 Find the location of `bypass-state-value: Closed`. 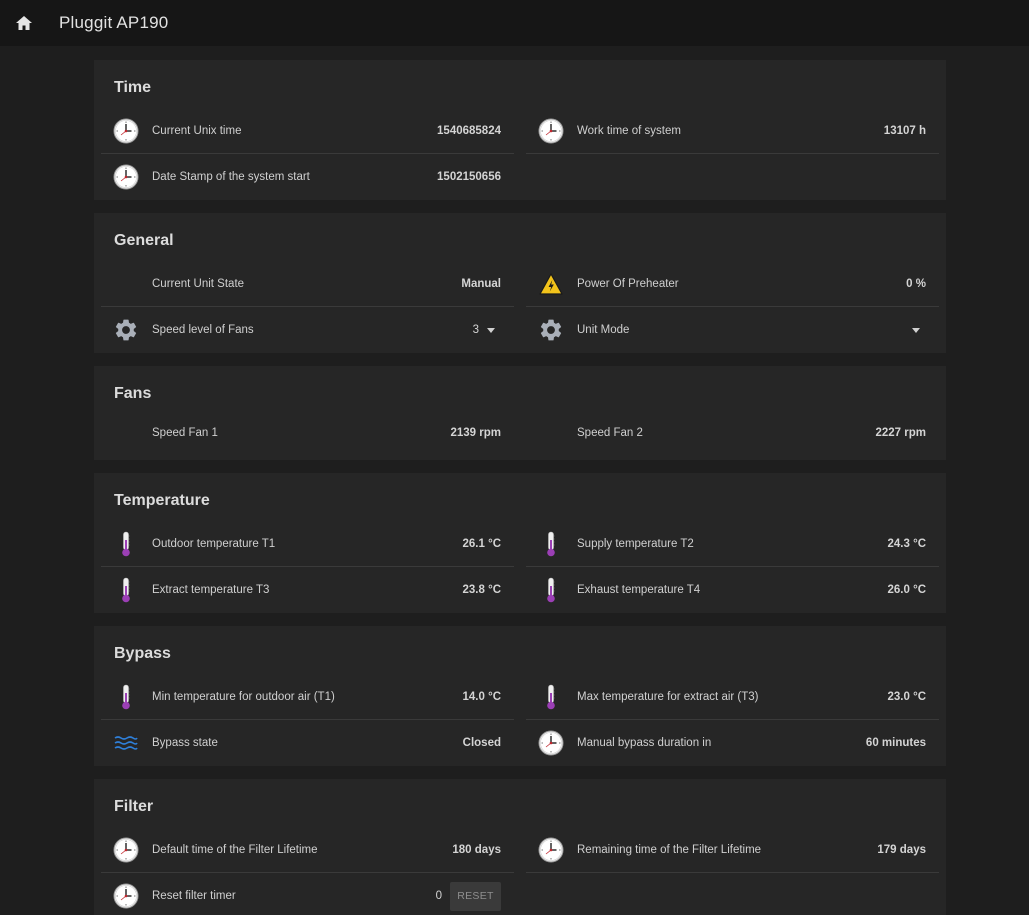

bypass-state-value: Closed is located at coordinates (481, 743).